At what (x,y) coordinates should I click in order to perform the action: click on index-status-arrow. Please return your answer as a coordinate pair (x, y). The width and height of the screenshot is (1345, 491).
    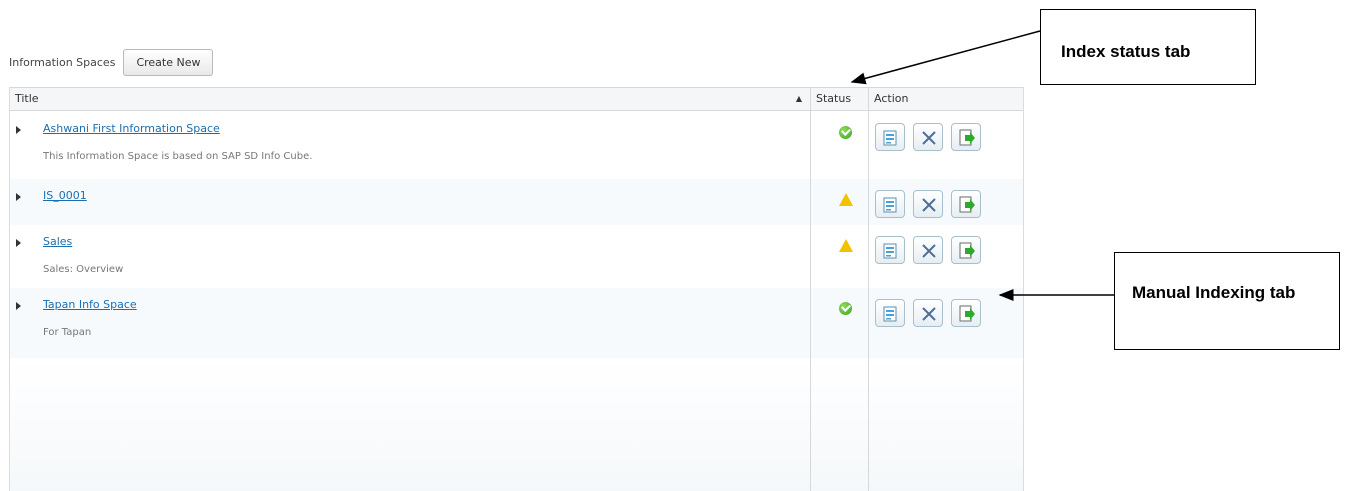
    Looking at the image, I should click on (945, 57).